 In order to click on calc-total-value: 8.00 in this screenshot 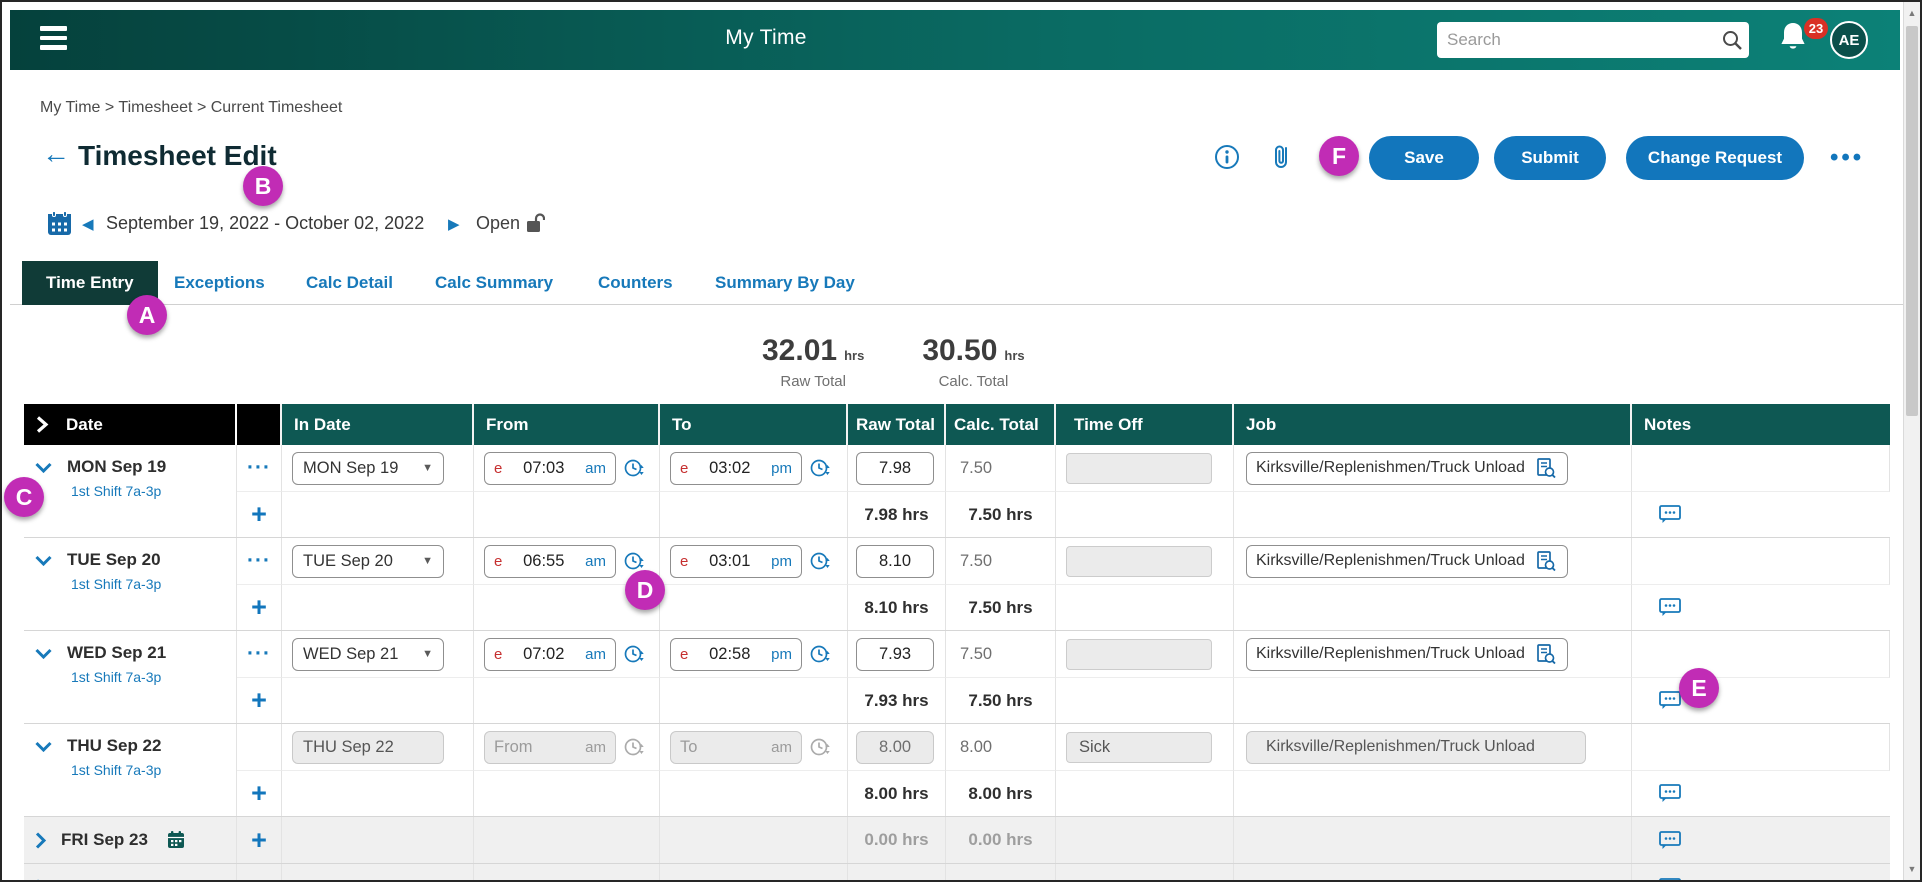, I will do `click(976, 746)`.